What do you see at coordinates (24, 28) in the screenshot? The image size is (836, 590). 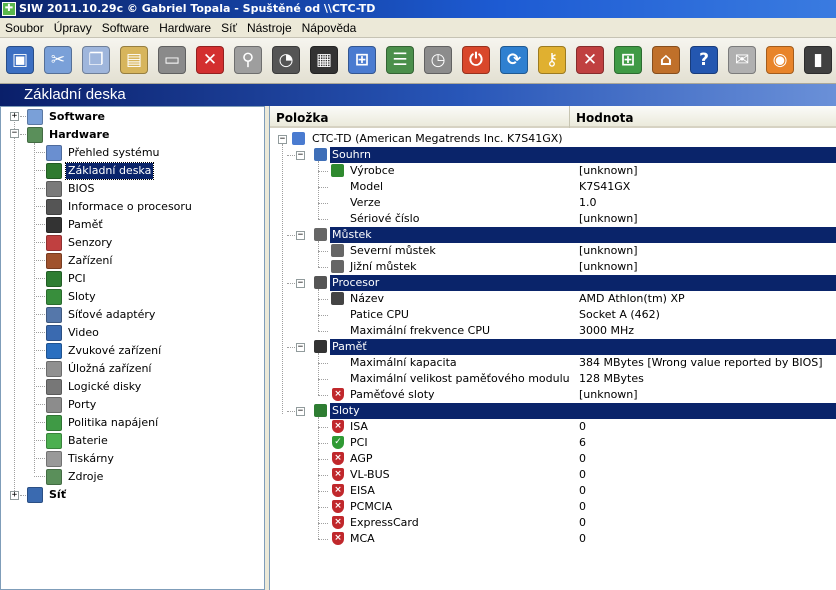 I see `menu-item: Soubor` at bounding box center [24, 28].